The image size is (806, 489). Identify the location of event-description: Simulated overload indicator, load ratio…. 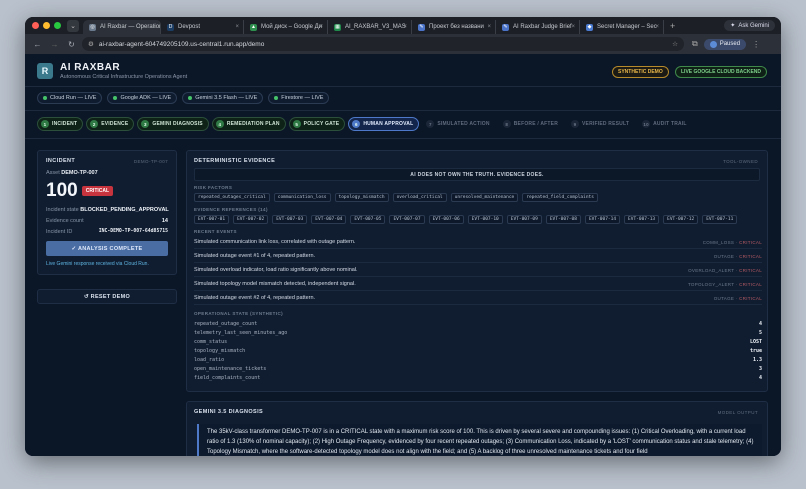
(276, 270).